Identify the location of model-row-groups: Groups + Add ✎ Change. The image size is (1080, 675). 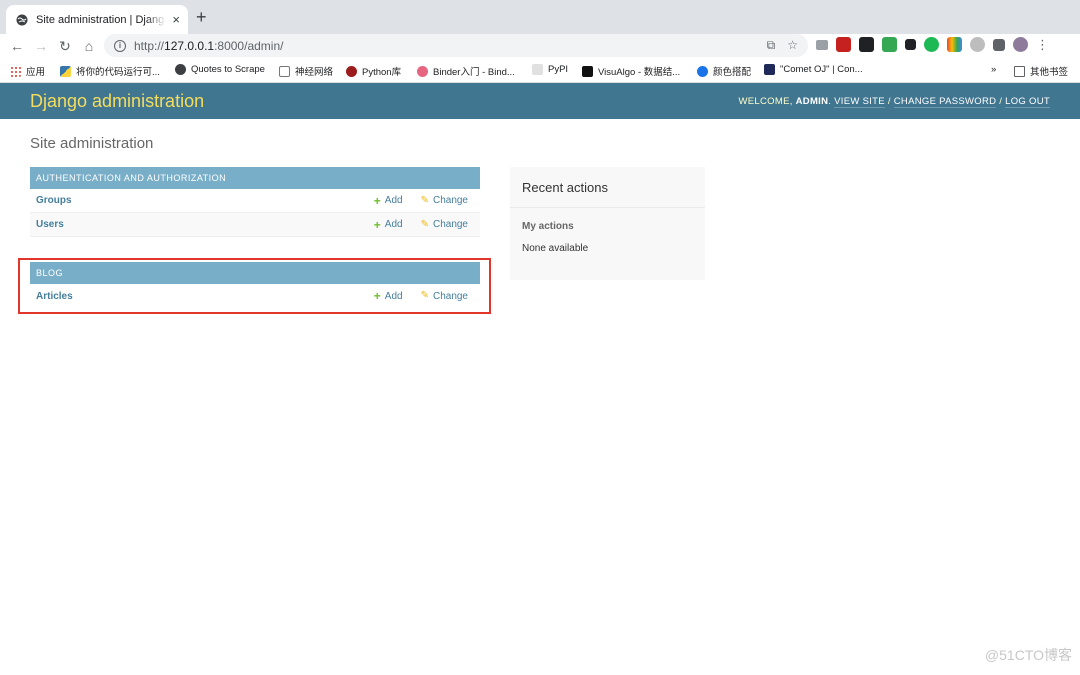
(255, 201).